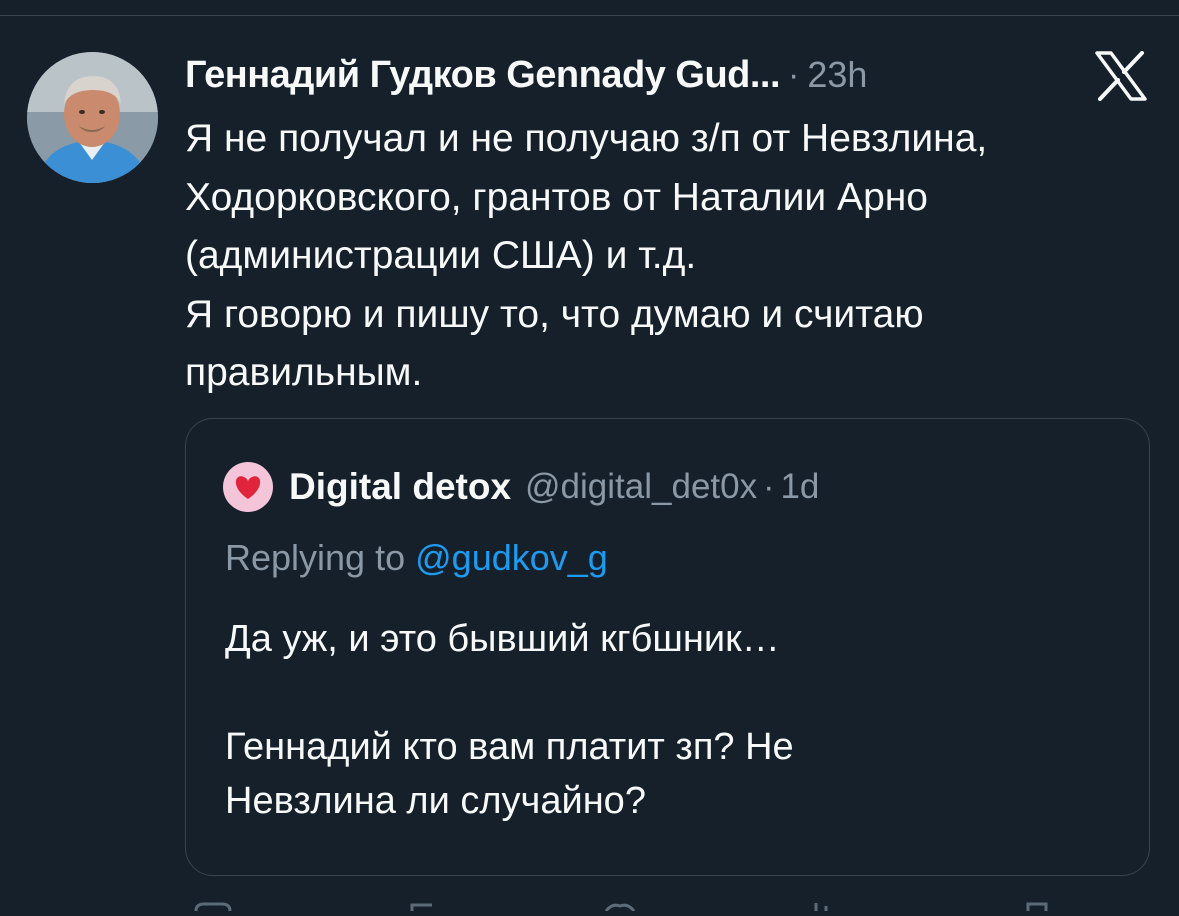 Image resolution: width=1179 pixels, height=916 pixels. What do you see at coordinates (315, 557) in the screenshot?
I see `replying-to-label: Replying to` at bounding box center [315, 557].